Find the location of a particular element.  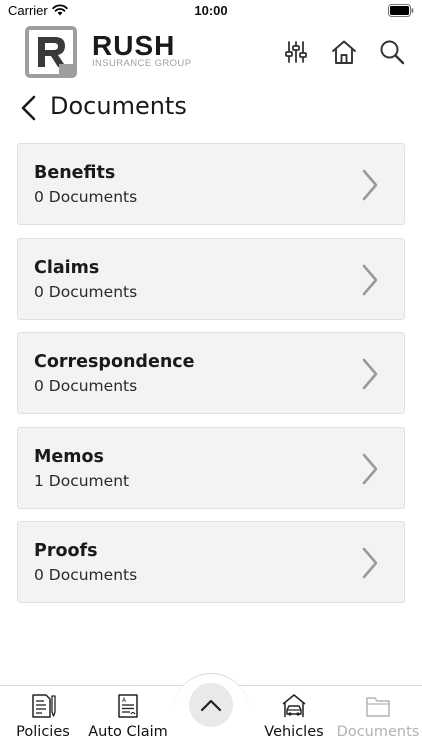

status-bar: Carrier 10:00 is located at coordinates (211, 11).